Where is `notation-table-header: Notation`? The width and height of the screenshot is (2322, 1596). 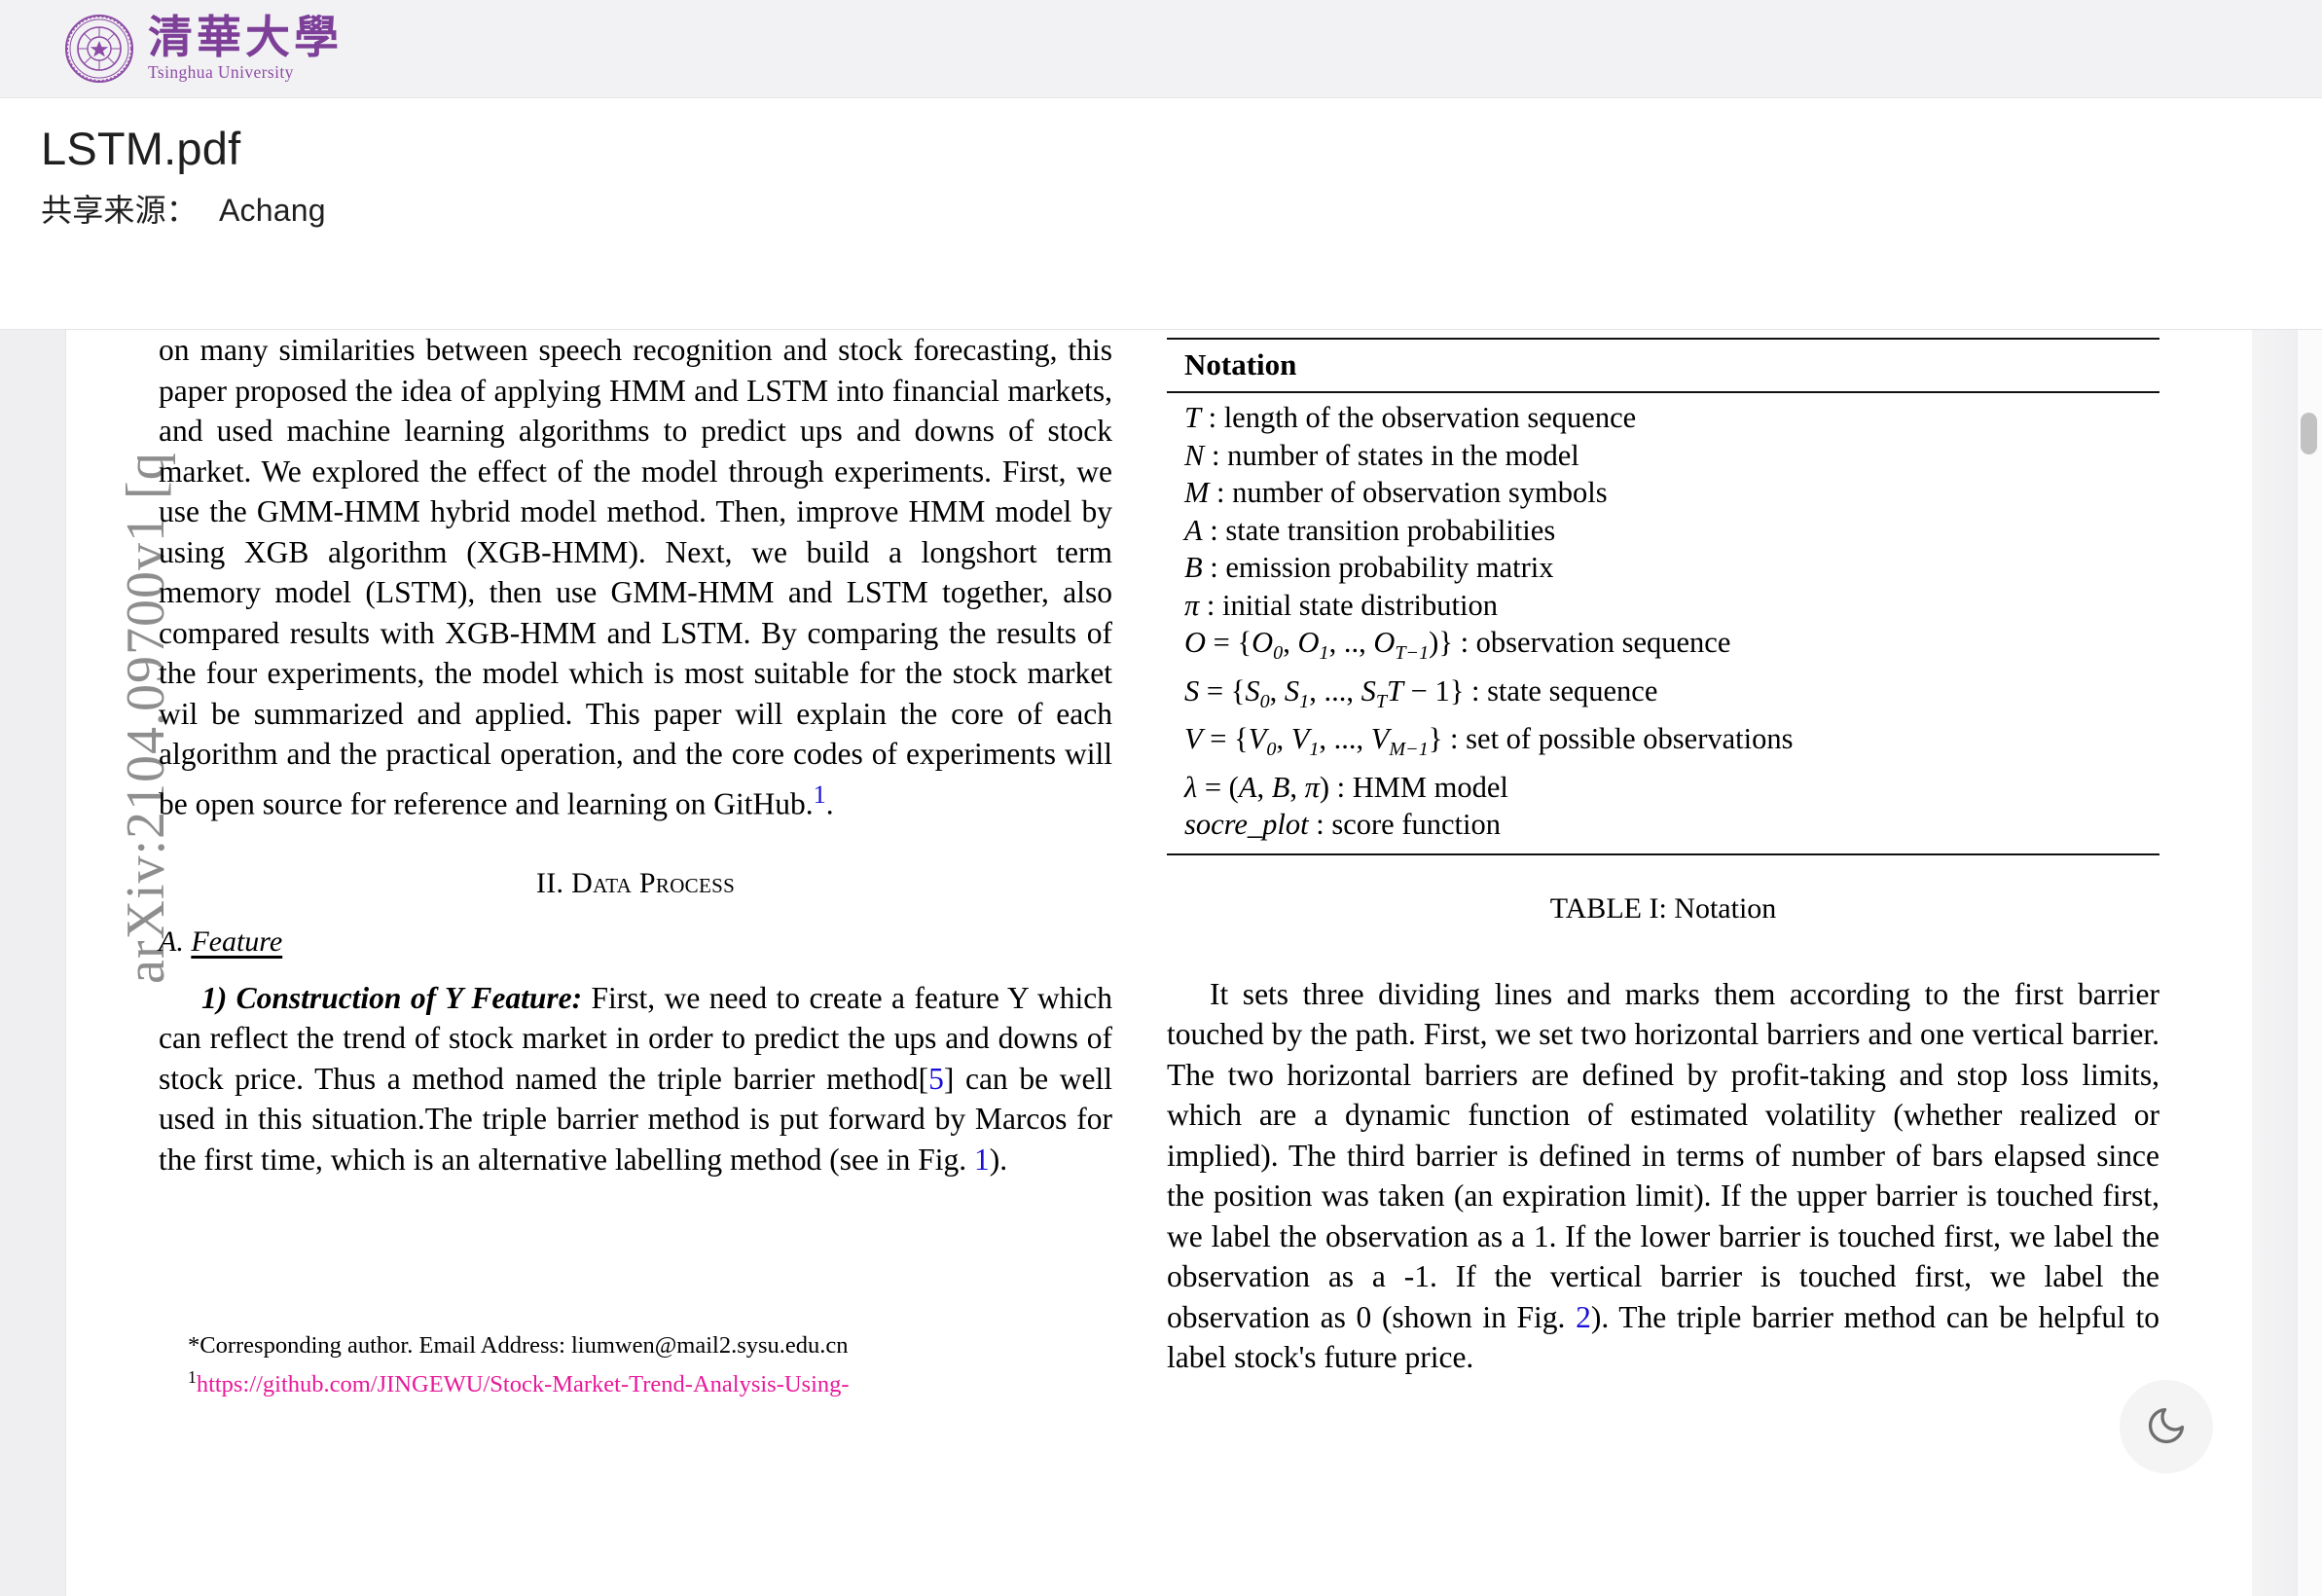 notation-table-header: Notation is located at coordinates (1663, 366).